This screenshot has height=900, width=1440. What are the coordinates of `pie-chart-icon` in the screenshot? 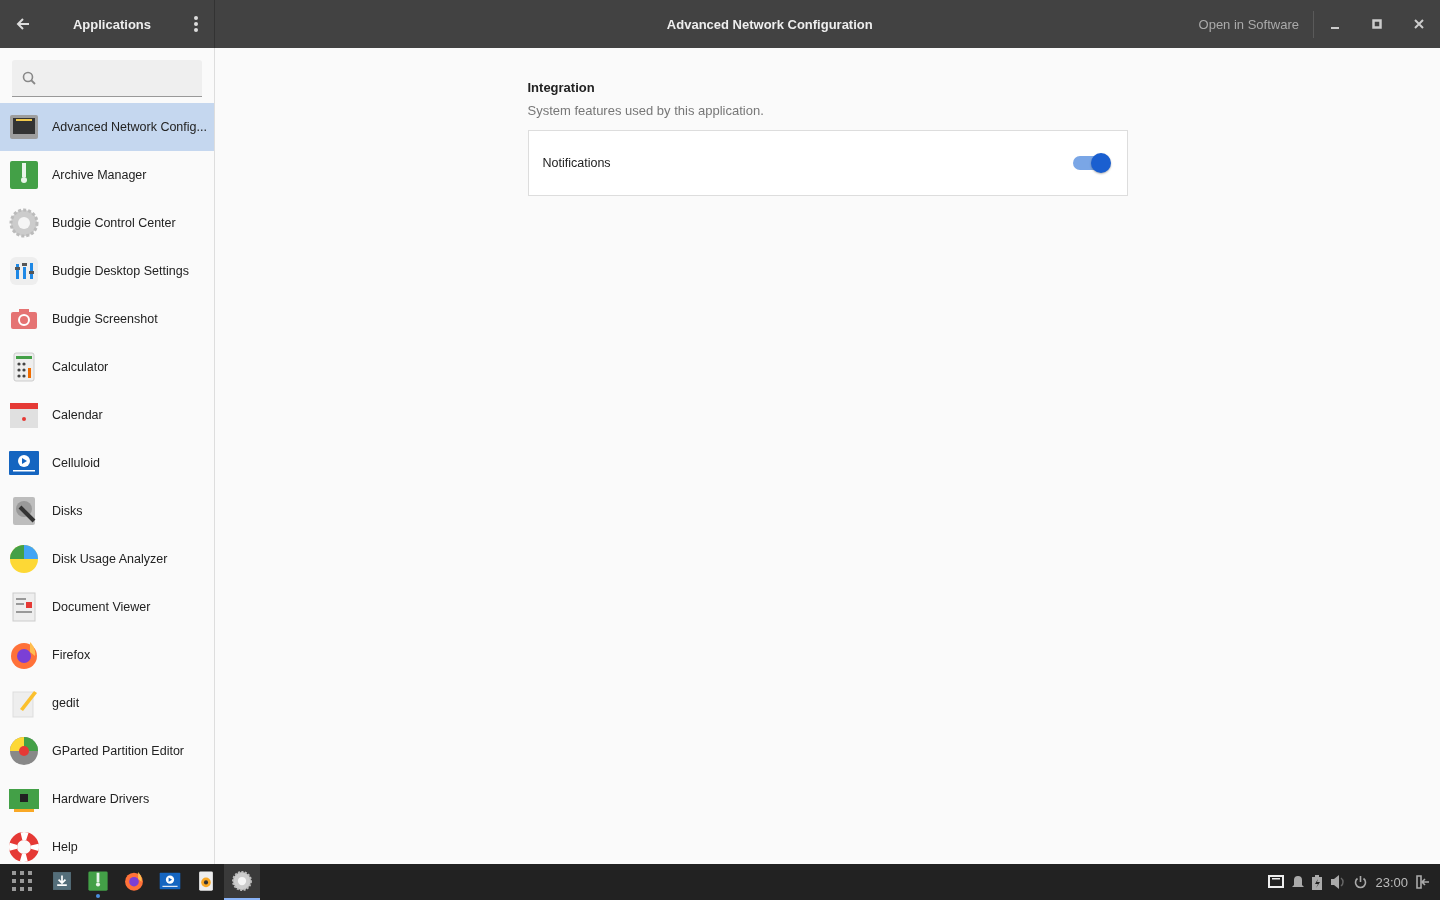 It's located at (24, 559).